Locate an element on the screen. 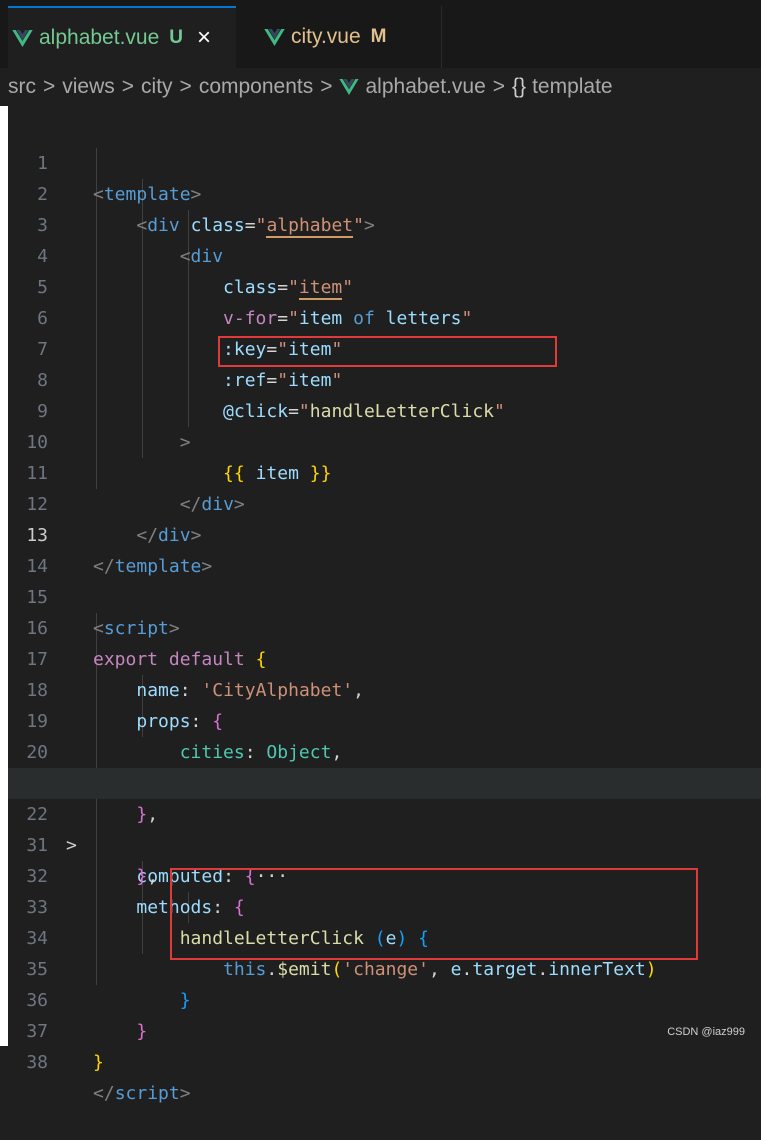 The image size is (761, 1140). breadcrumb-item-views: views is located at coordinates (88, 87).